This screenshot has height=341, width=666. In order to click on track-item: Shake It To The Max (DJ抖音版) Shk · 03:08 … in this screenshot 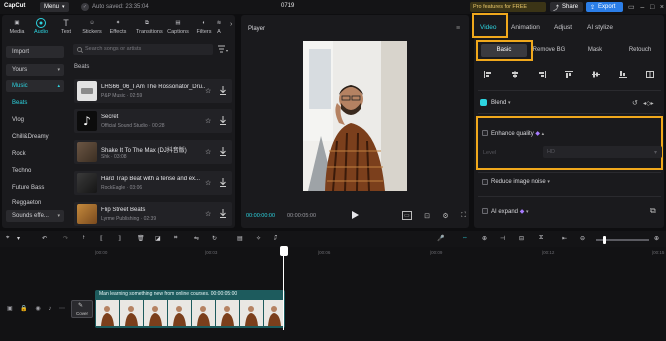, I will do `click(153, 152)`.